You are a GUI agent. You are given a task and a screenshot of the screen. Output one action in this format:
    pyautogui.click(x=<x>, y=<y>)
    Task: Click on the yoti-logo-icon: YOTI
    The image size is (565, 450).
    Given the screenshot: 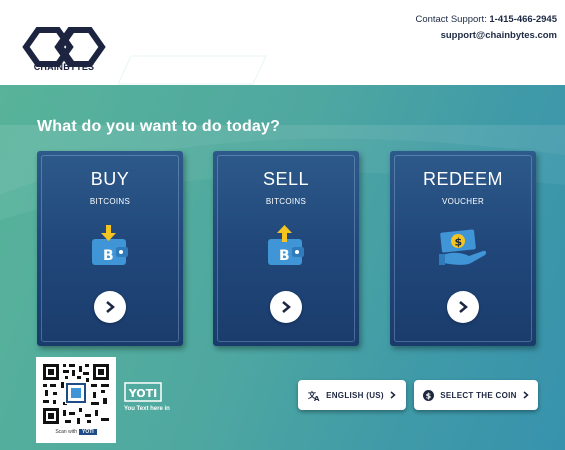 What is the action you would take?
    pyautogui.click(x=143, y=392)
    